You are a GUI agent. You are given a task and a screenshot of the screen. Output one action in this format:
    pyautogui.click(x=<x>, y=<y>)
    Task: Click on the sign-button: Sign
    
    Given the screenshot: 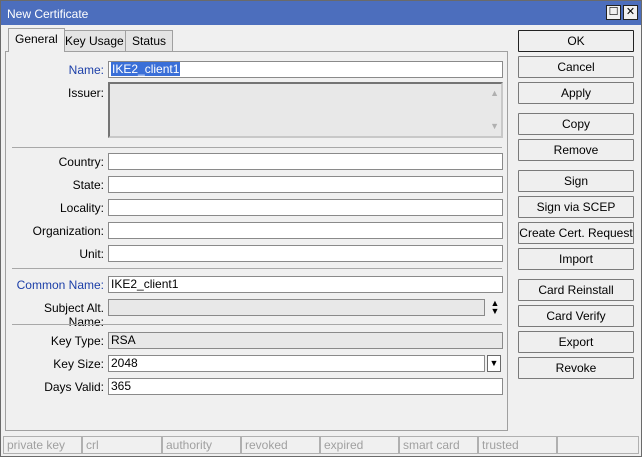 What is the action you would take?
    pyautogui.click(x=576, y=181)
    